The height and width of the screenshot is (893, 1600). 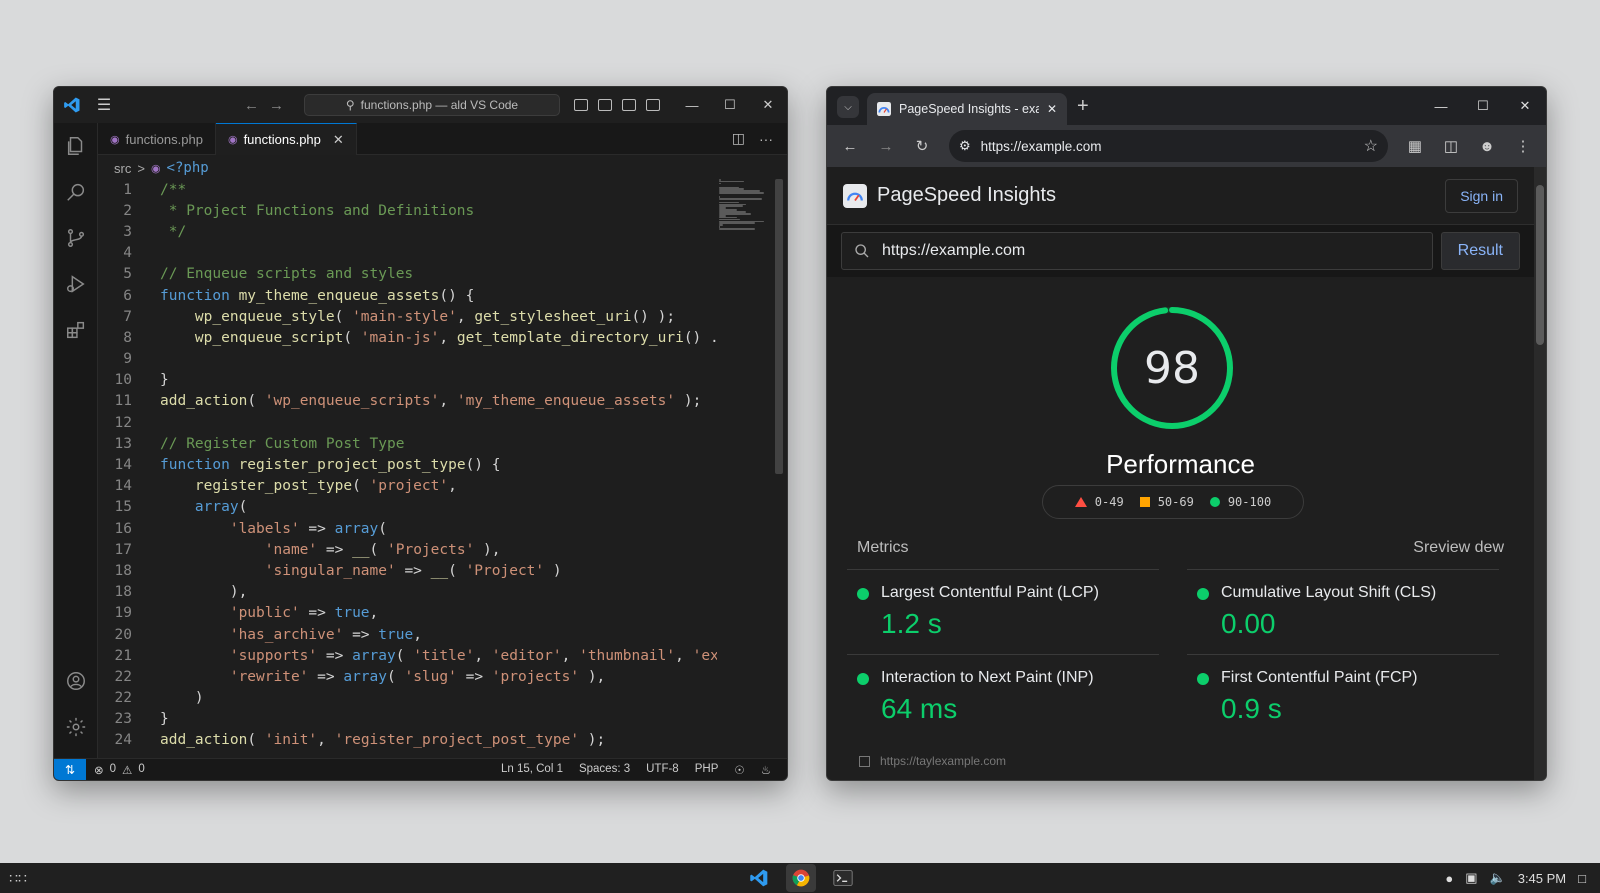 I want to click on more-actions-icon: ···, so click(x=766, y=139).